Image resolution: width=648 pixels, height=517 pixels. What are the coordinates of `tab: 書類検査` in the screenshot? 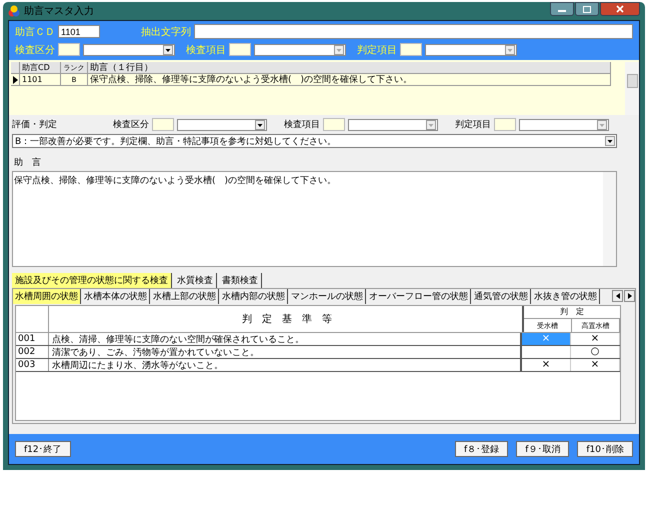 It's located at (240, 280).